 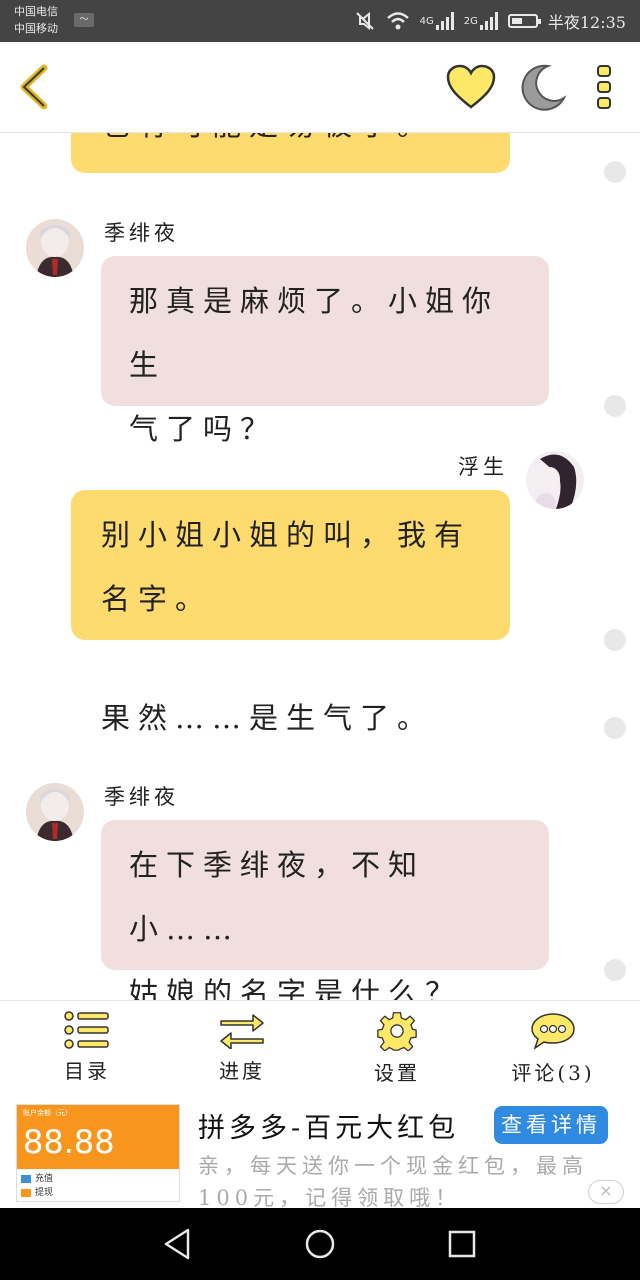 What do you see at coordinates (286, 535) in the screenshot?
I see `message-line: 别小姐小姐的叫，我有` at bounding box center [286, 535].